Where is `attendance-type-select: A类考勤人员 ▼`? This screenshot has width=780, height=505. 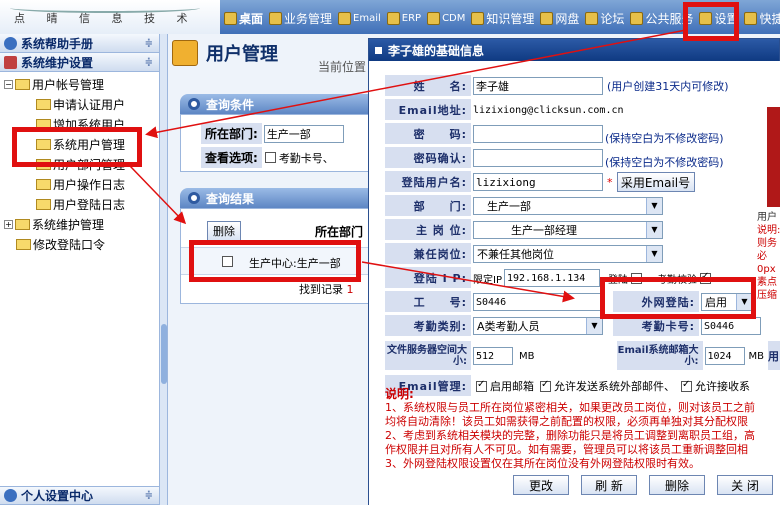 attendance-type-select: A类考勤人员 ▼ is located at coordinates (538, 326).